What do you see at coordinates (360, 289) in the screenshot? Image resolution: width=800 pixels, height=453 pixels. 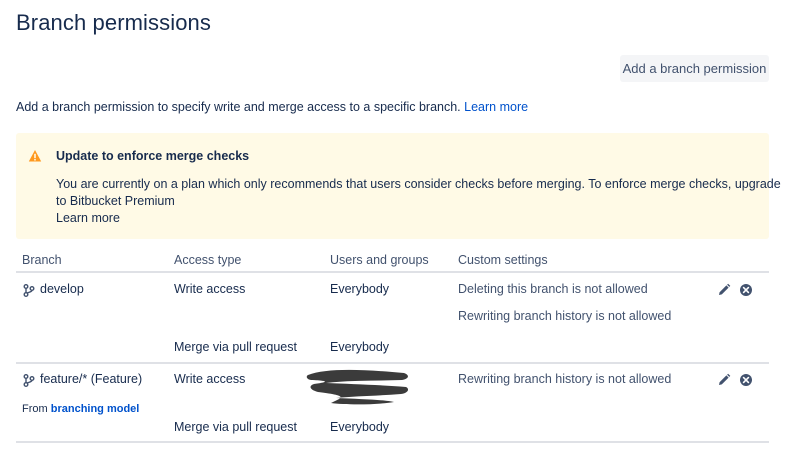 I see `users-write: Everybody` at bounding box center [360, 289].